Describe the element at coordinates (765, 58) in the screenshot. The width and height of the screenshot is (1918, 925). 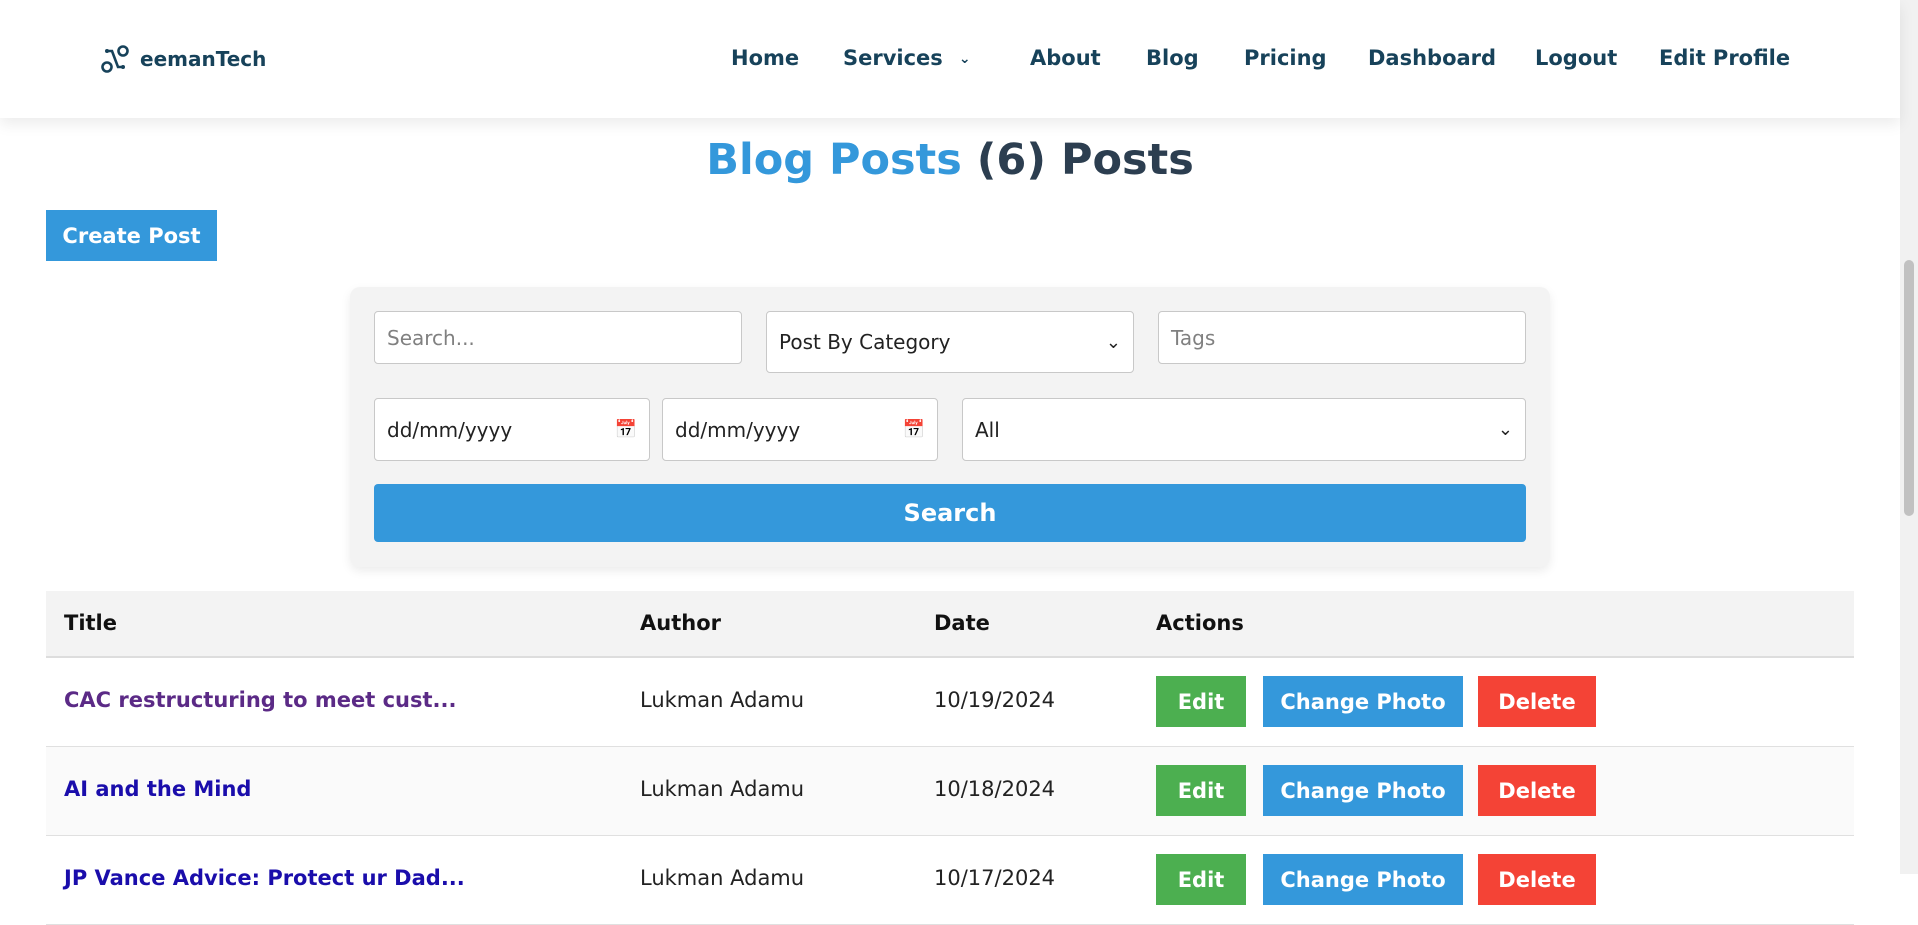
I see `nav-home: Home` at that location.